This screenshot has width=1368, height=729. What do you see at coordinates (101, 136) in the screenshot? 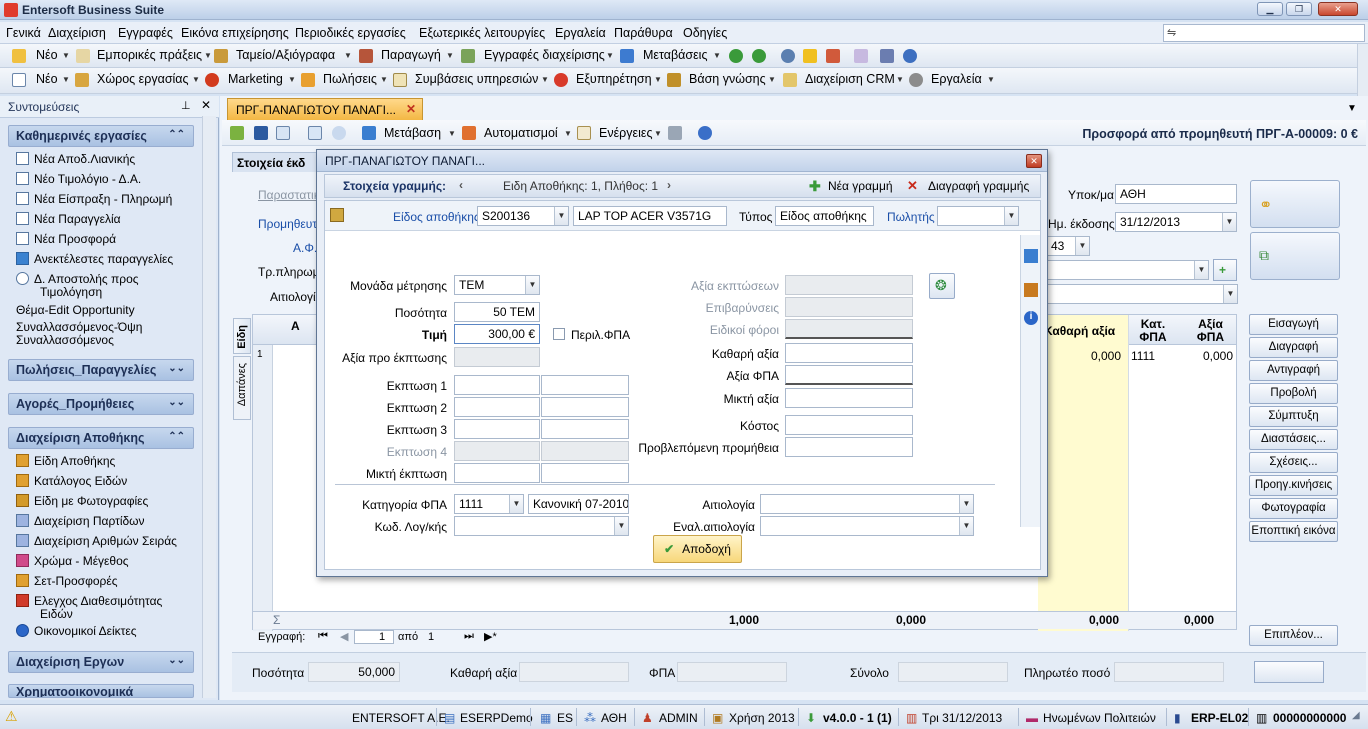
I see `group-daily-tasks: Καθημερινές εργασίες ⌃⌃` at bounding box center [101, 136].